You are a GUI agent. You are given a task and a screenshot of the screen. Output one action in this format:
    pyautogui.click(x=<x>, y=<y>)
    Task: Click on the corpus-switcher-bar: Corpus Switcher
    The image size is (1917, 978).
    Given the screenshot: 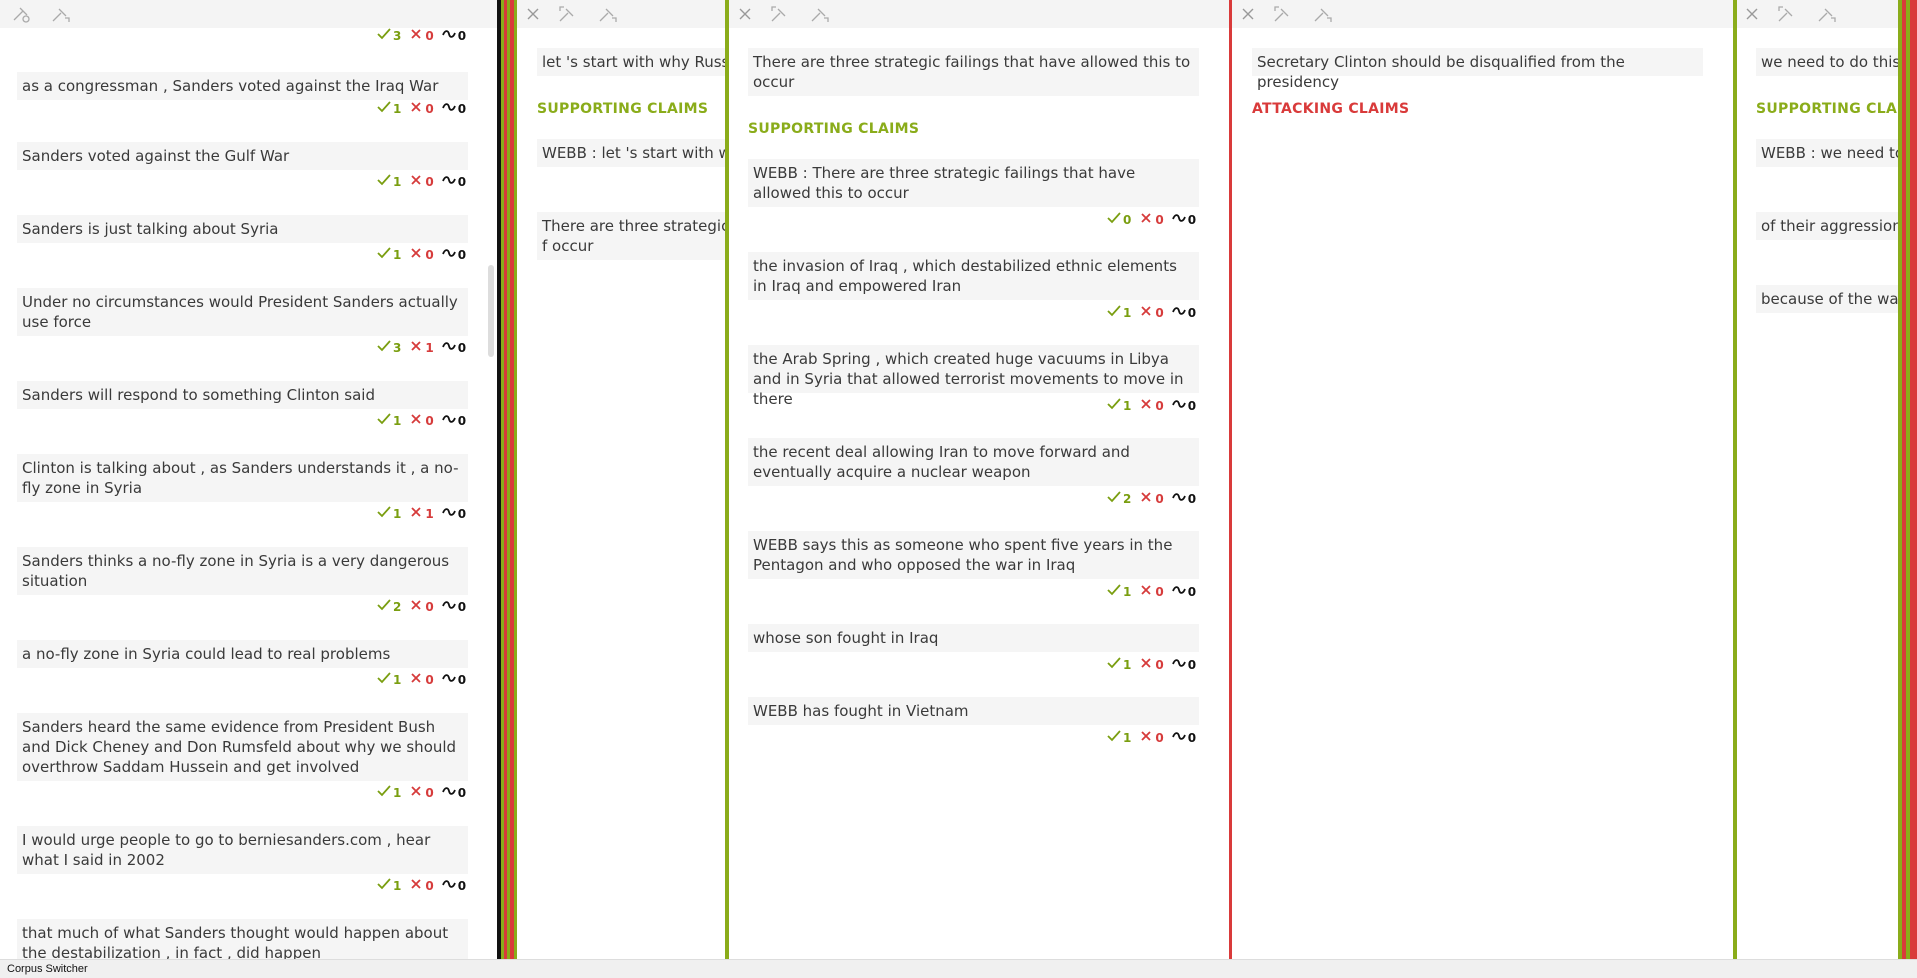 What is the action you would take?
    pyautogui.click(x=958, y=968)
    